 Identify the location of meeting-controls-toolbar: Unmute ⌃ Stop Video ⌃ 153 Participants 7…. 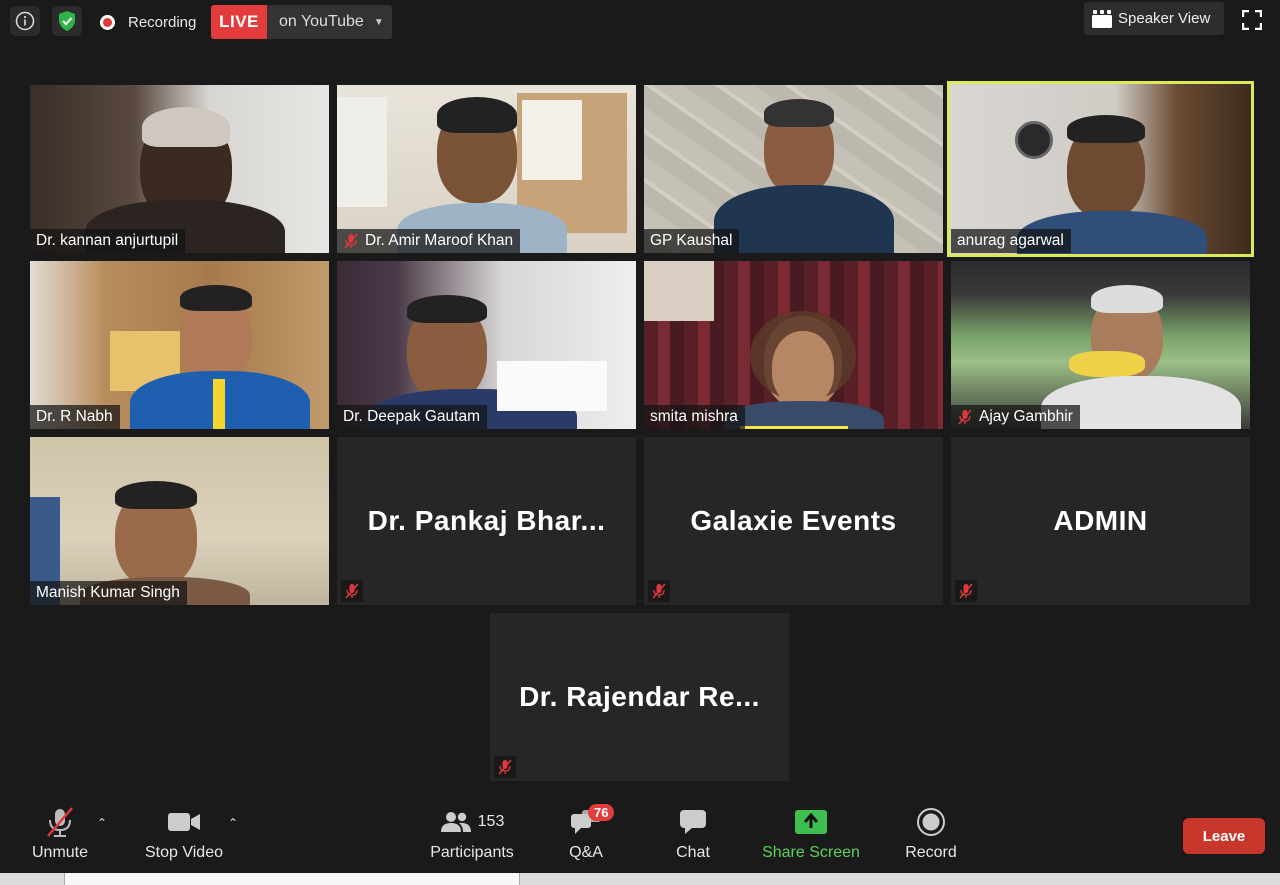
(640, 836).